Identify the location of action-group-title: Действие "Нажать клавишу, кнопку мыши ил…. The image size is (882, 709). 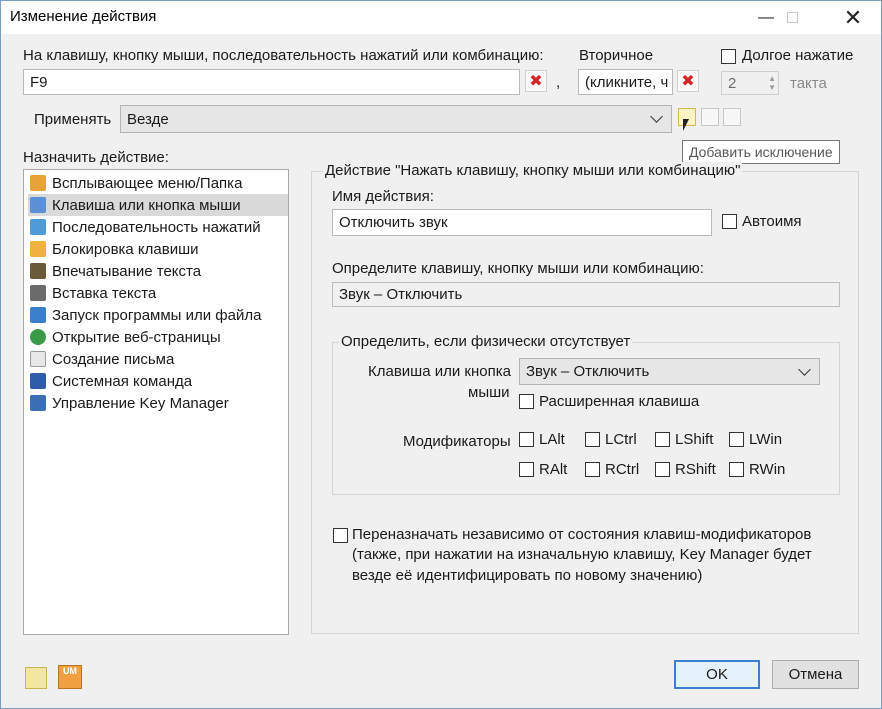
(533, 170).